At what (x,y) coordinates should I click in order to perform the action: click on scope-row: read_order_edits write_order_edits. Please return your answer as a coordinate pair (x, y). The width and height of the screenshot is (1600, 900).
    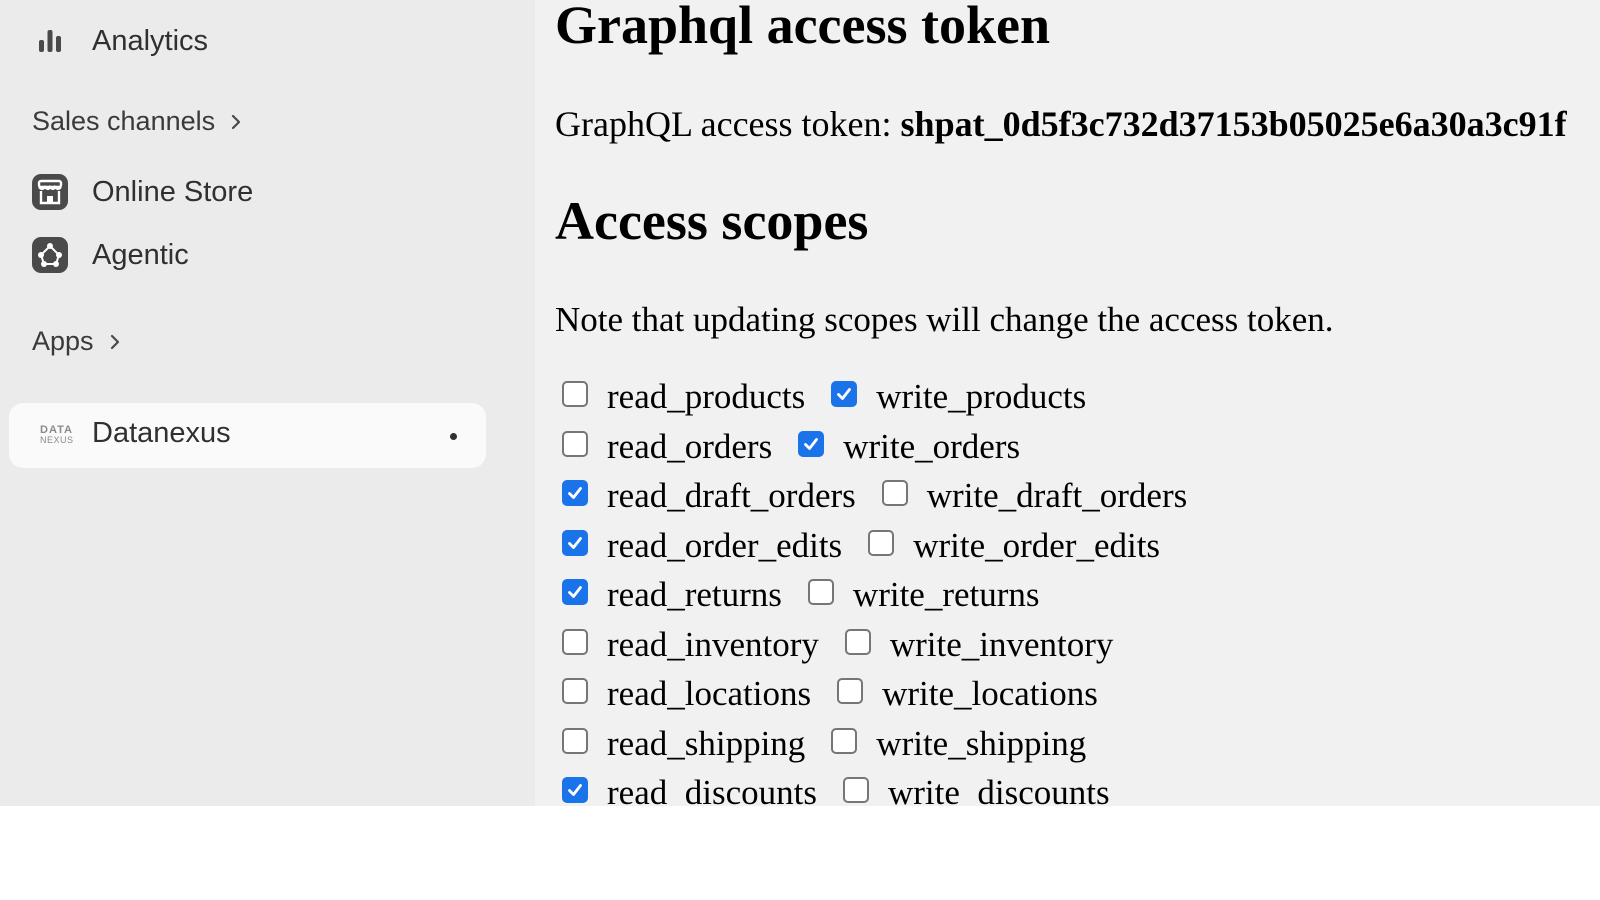
    Looking at the image, I should click on (874, 546).